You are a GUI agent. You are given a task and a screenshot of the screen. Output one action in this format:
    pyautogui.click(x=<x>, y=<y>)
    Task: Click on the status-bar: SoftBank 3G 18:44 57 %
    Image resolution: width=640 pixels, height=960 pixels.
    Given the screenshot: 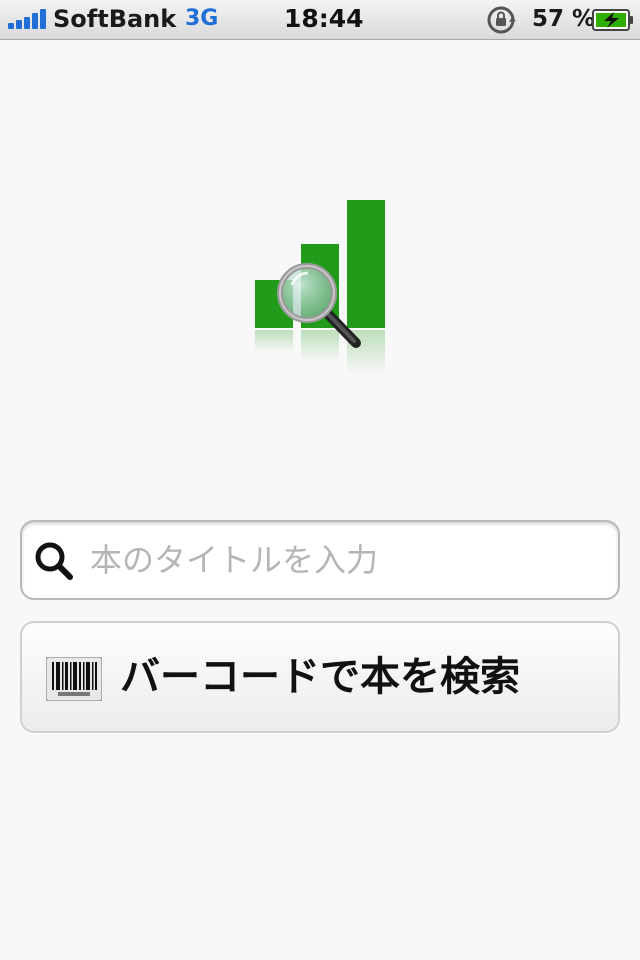 What is the action you would take?
    pyautogui.click(x=320, y=20)
    